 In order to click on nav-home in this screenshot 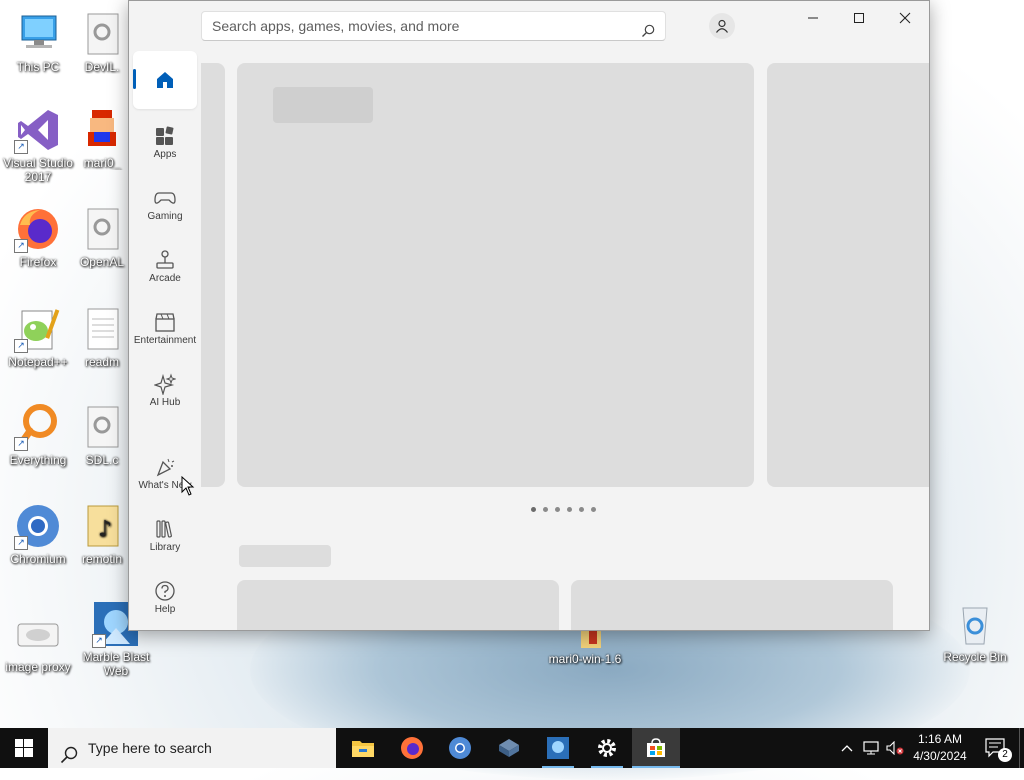, I will do `click(165, 80)`.